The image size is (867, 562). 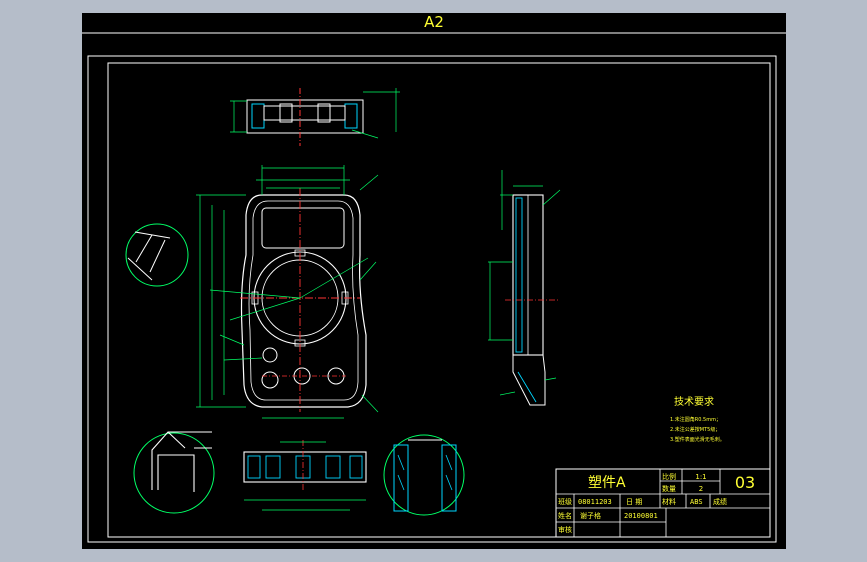 What do you see at coordinates (669, 501) in the screenshot?
I see `tb-material-label: 材料` at bounding box center [669, 501].